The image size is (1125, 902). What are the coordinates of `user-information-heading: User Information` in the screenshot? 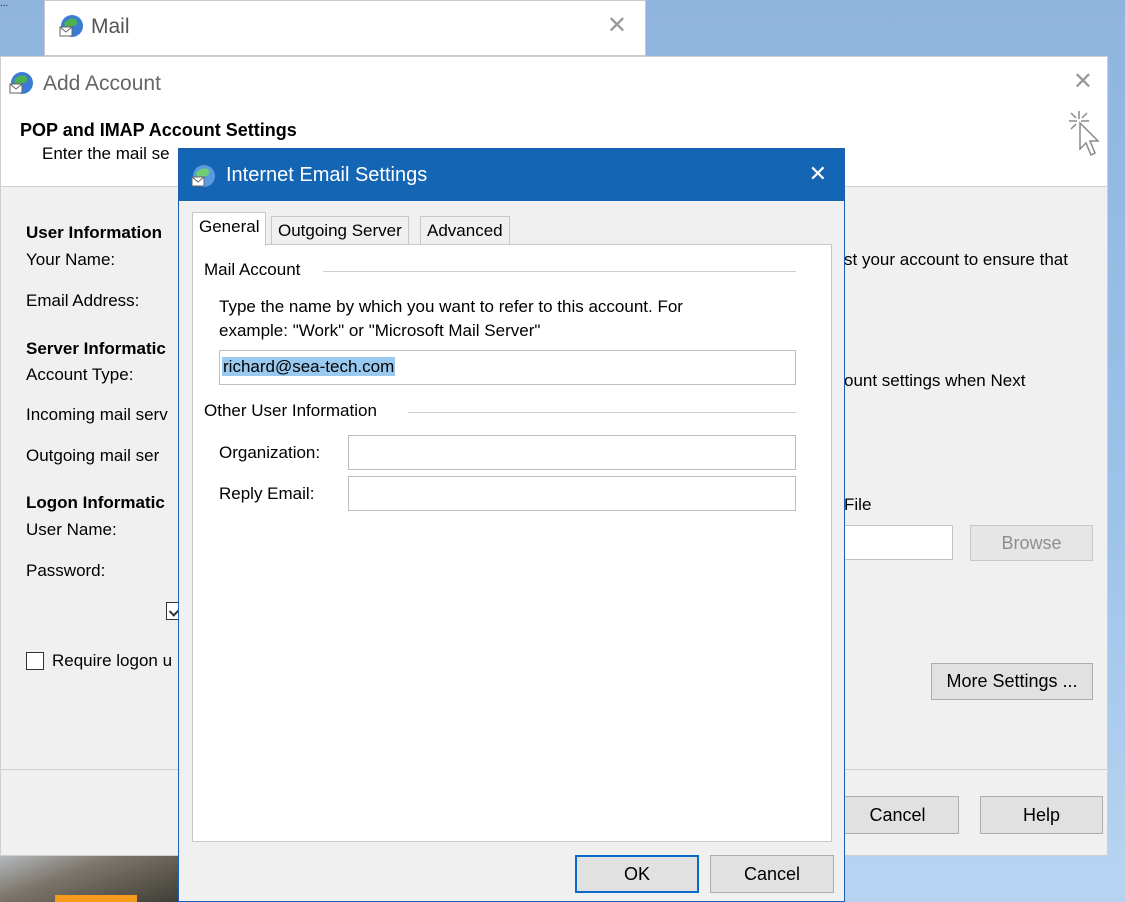 It's located at (94, 232).